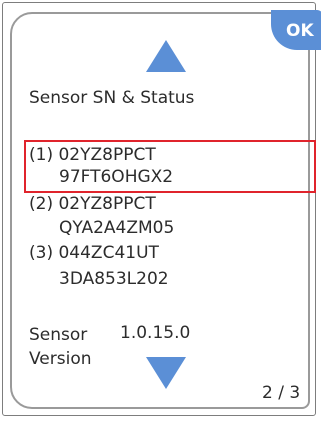 The height and width of the screenshot is (421, 321). What do you see at coordinates (155, 333) in the screenshot?
I see `version-value: 1.0.15.0` at bounding box center [155, 333].